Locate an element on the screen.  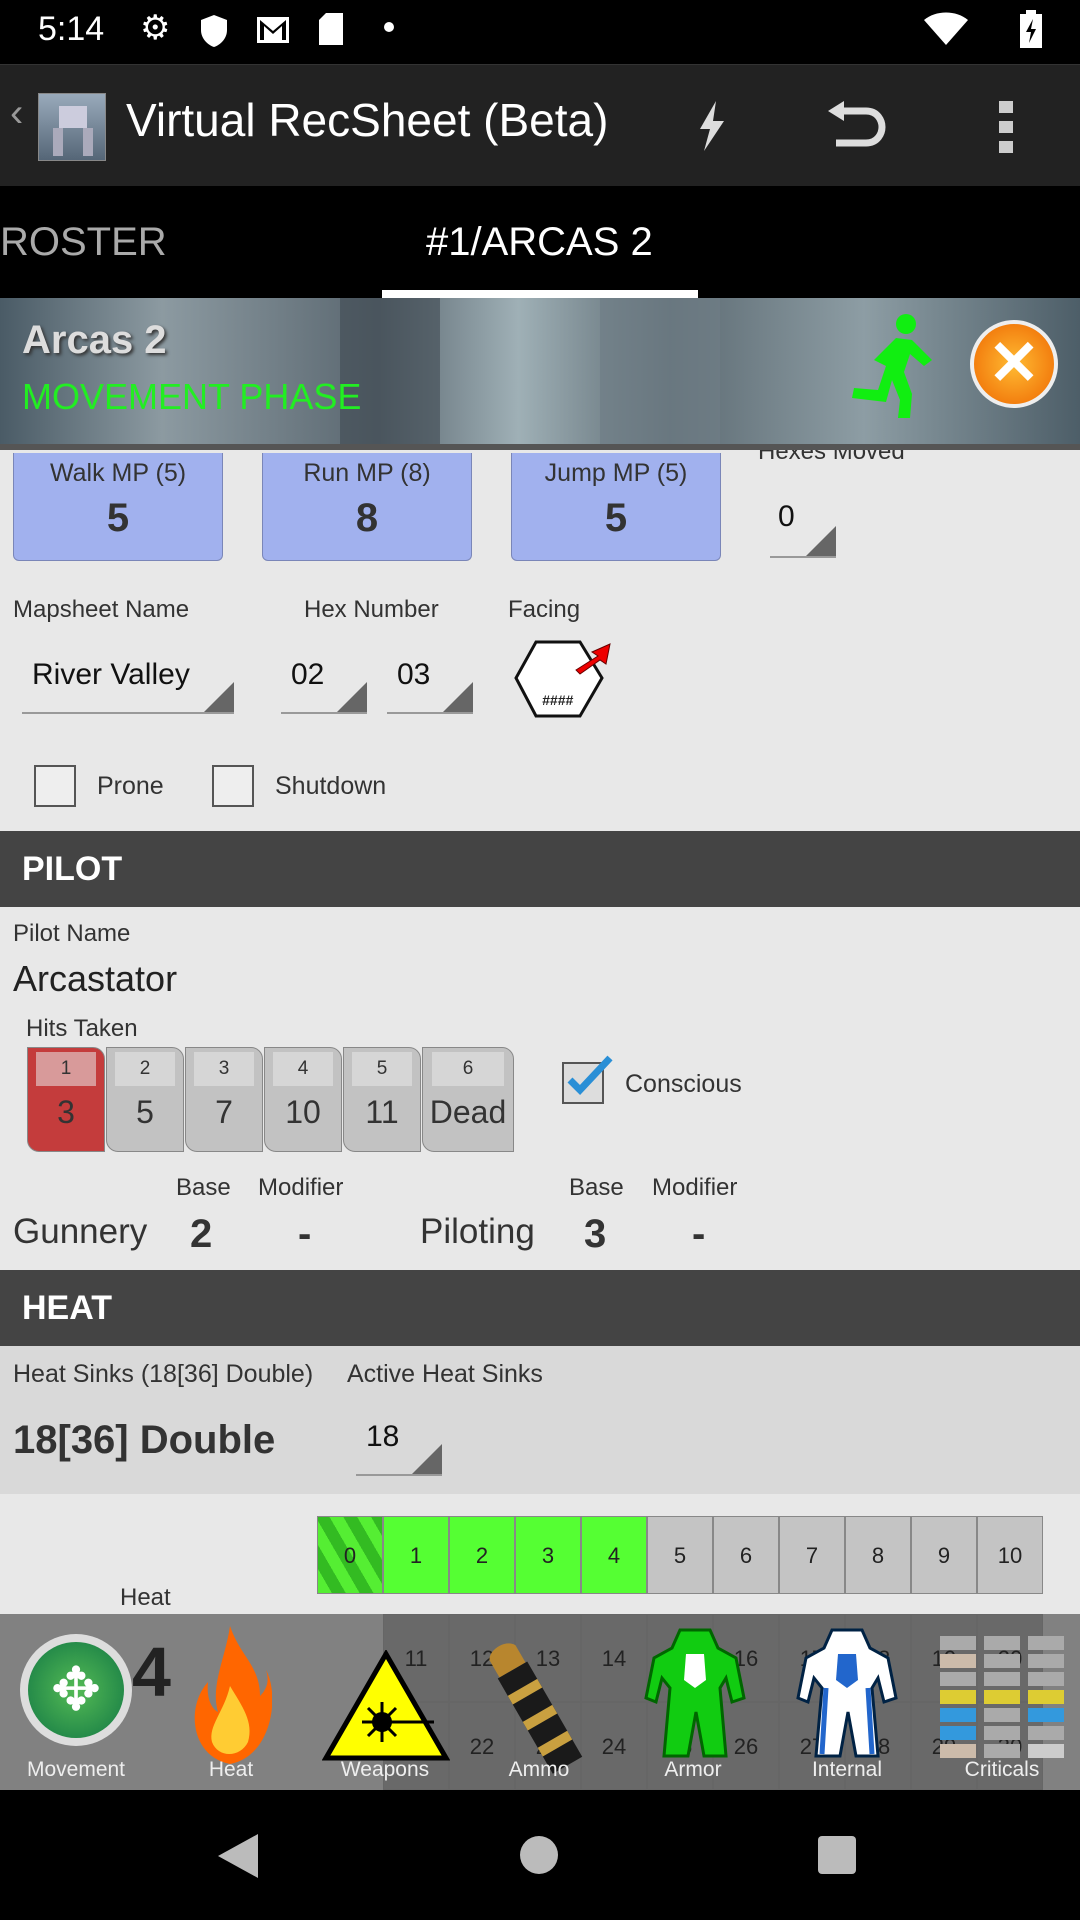
tab-roster: ROSTER is located at coordinates (83, 242).